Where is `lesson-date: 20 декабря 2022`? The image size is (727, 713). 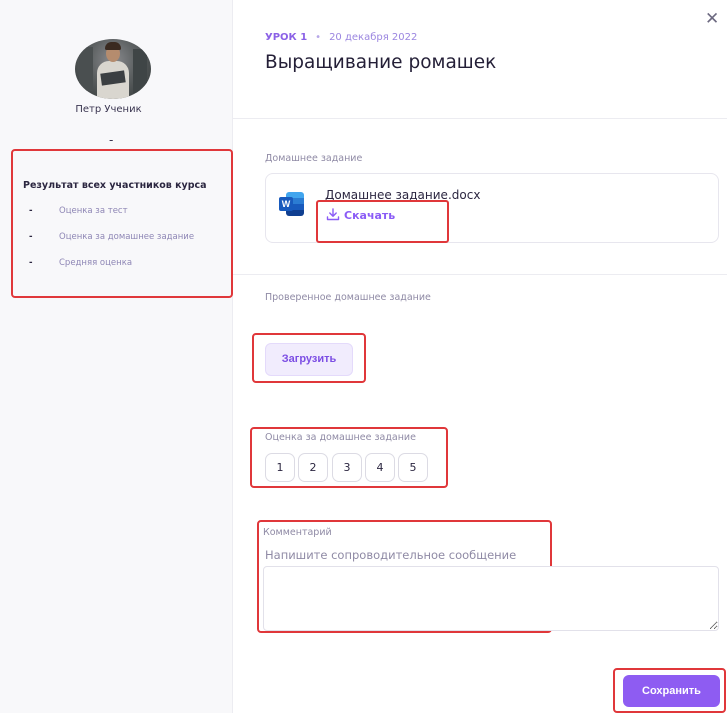 lesson-date: 20 декабря 2022 is located at coordinates (373, 37).